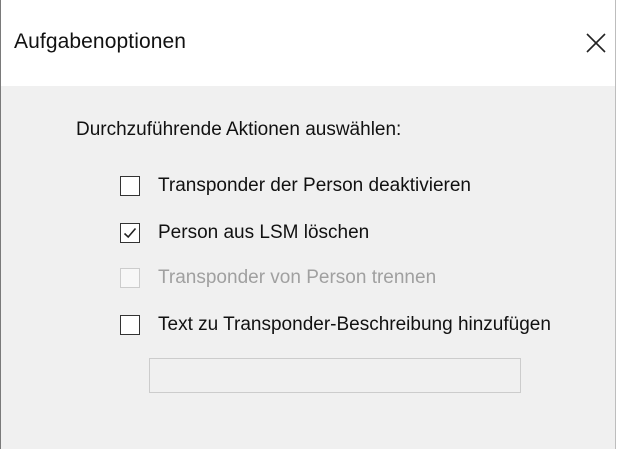  I want to click on option-deactivate-transponder: Transponder der Person deaktivieren, so click(295, 186).